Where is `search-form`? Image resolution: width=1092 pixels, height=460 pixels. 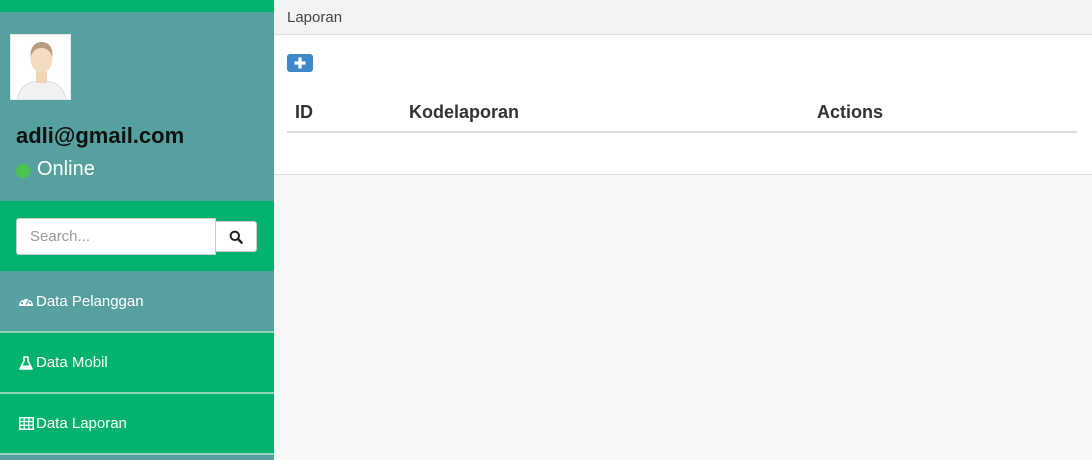 search-form is located at coordinates (137, 236).